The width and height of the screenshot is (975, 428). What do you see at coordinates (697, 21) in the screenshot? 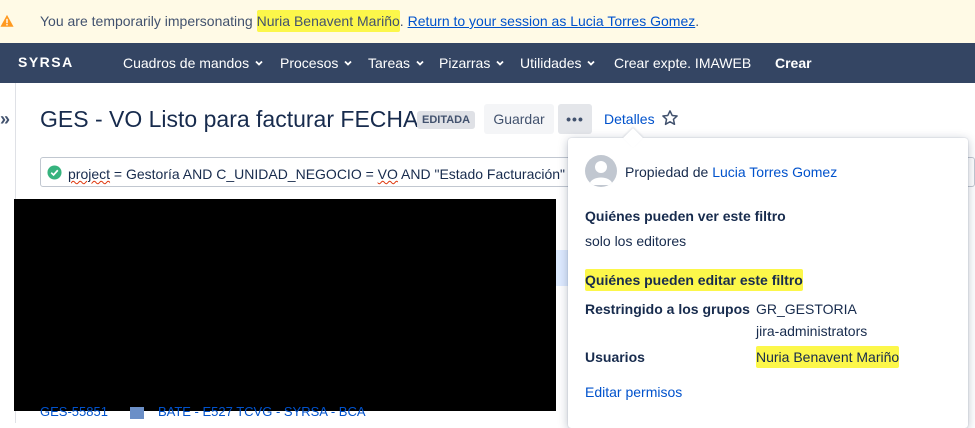
I see `banner-suffix: .` at bounding box center [697, 21].